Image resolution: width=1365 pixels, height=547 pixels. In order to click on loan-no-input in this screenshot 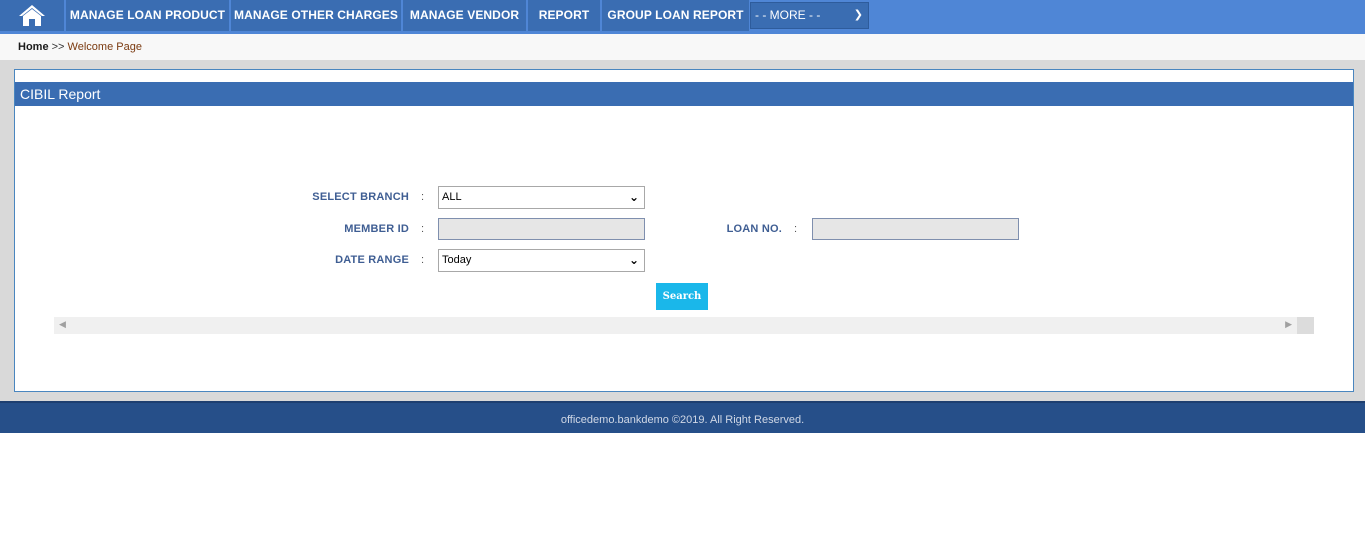, I will do `click(915, 229)`.